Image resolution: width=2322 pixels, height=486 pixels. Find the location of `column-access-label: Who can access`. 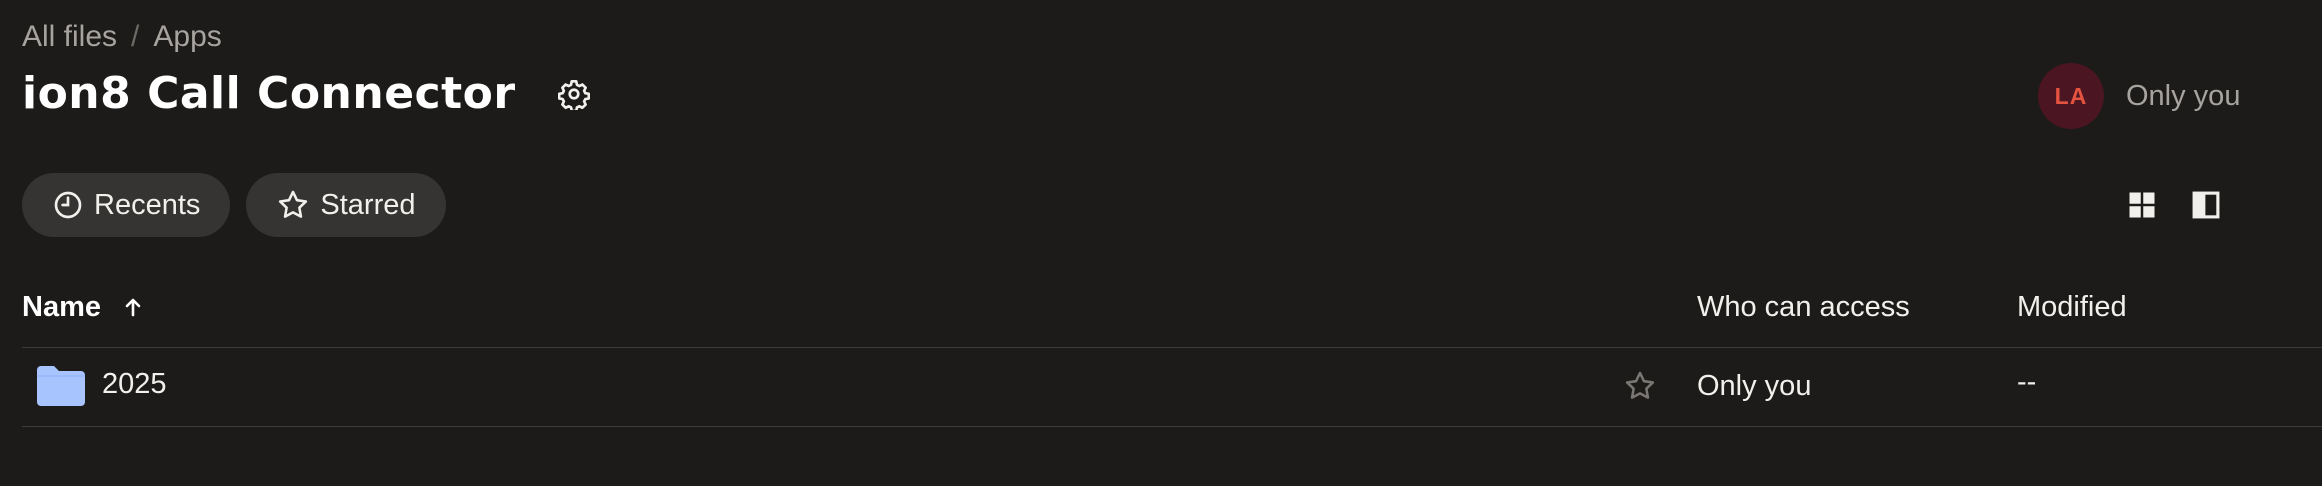

column-access-label: Who can access is located at coordinates (1803, 306).